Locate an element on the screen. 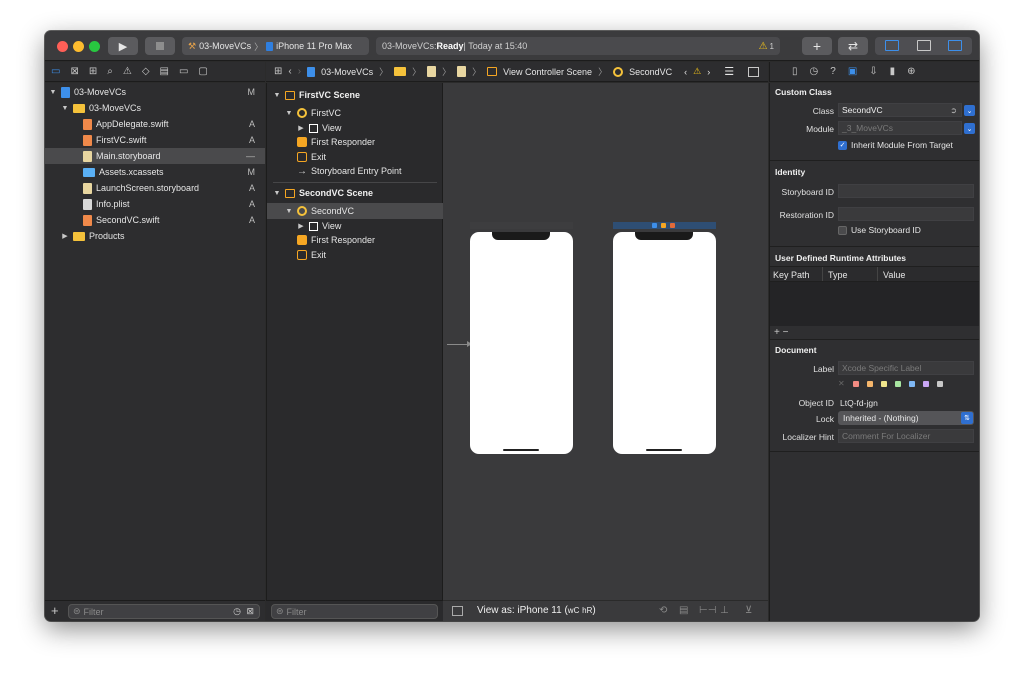  inherit-module-checkbox: ✓ Inherit Module From Target is located at coordinates (895, 145).